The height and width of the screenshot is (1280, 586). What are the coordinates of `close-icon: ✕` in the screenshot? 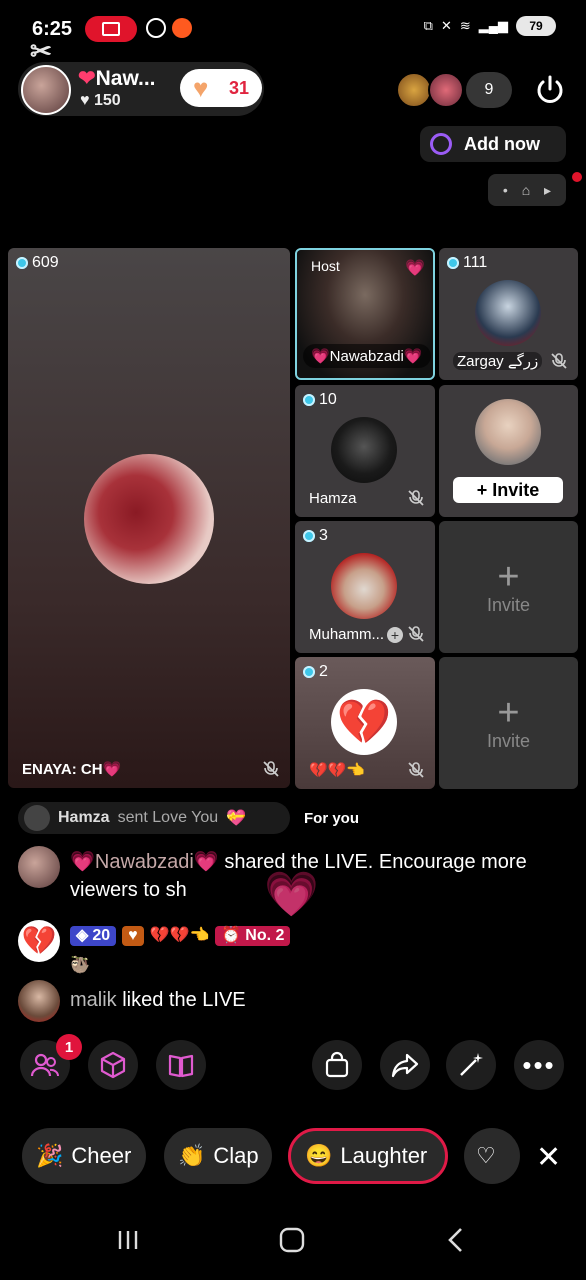 It's located at (548, 1157).